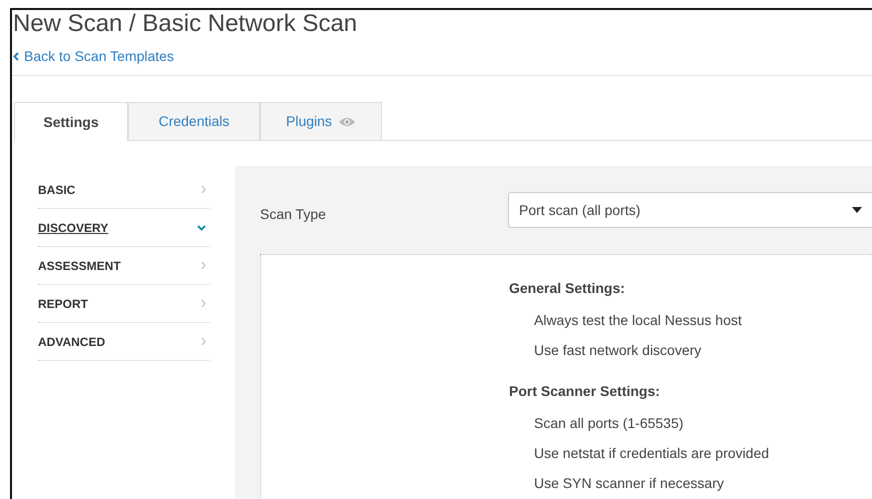 Image resolution: width=872 pixels, height=499 pixels. I want to click on section-heading: General Settings:, so click(567, 288).